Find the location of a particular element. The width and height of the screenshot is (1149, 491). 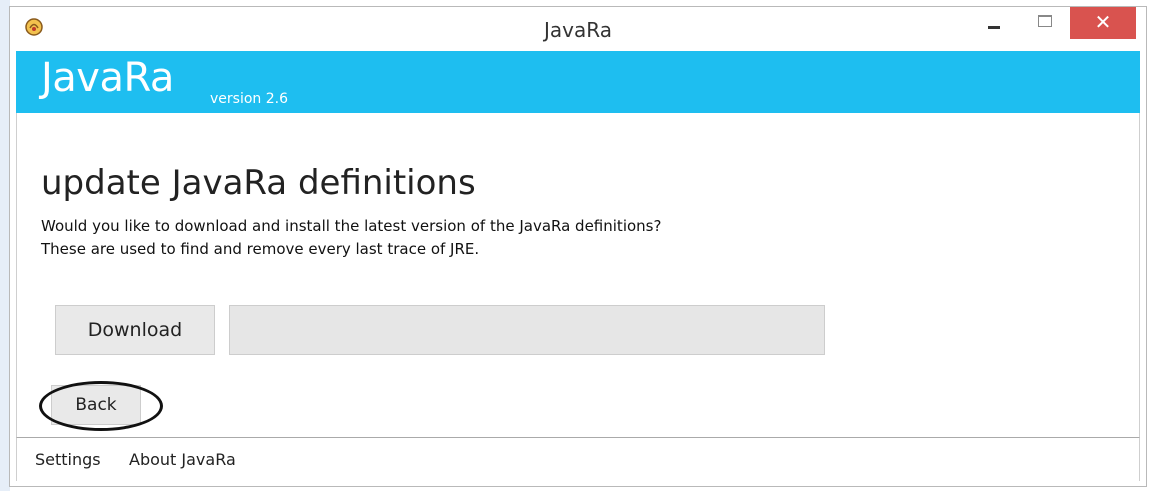

close-button: ✕ is located at coordinates (1103, 23).